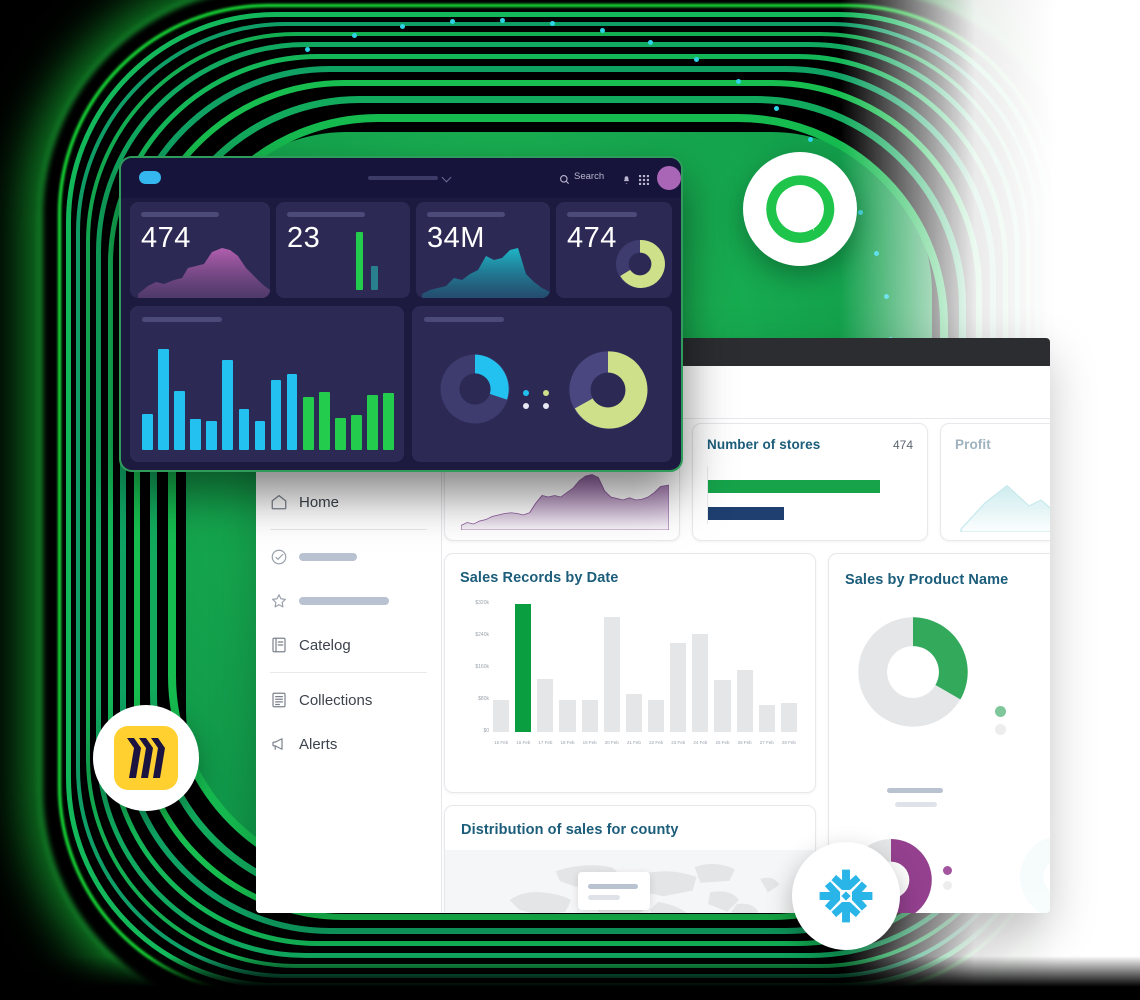 This screenshot has width=1140, height=1000. I want to click on sidebar-item-label: Catelog, so click(325, 645).